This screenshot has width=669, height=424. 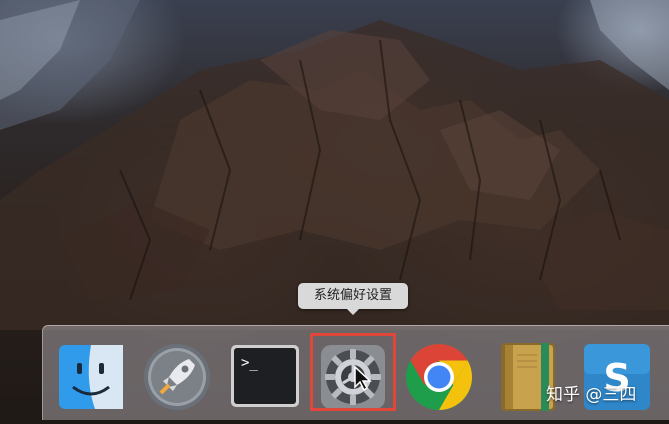 I want to click on terminal-prompt: >_, so click(x=249, y=363).